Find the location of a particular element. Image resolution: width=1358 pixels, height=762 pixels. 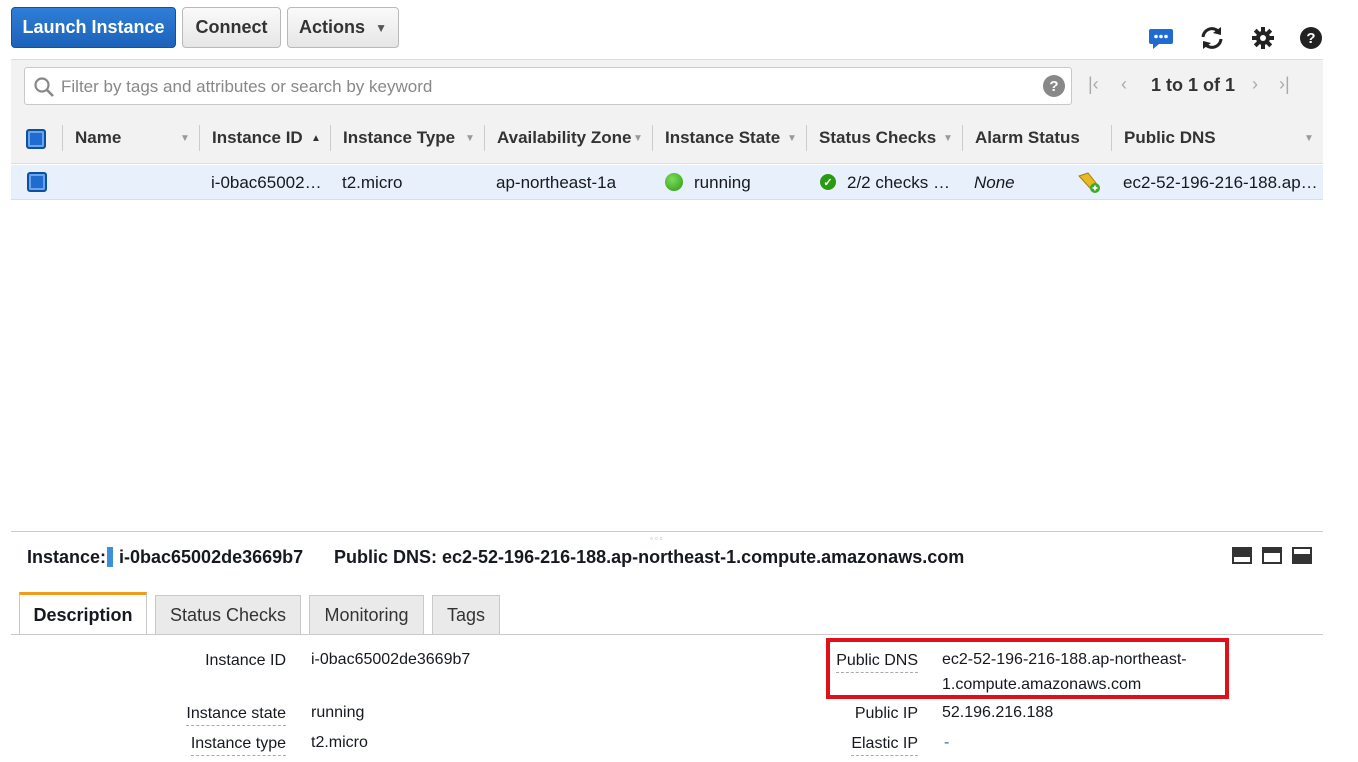

next-page-icon: › is located at coordinates (1255, 84).